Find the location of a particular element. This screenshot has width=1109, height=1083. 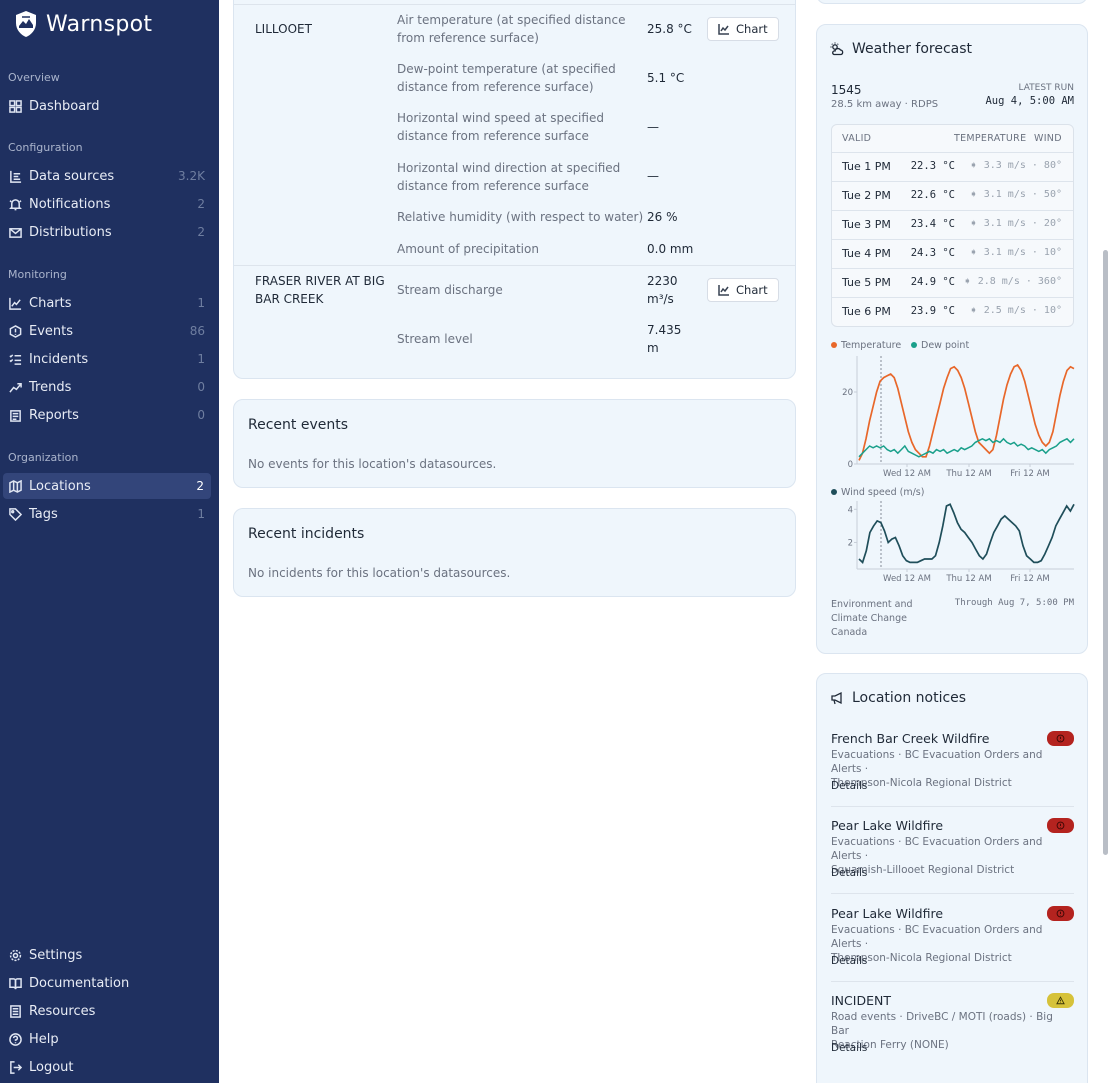

top-right-card is located at coordinates (952, 2).